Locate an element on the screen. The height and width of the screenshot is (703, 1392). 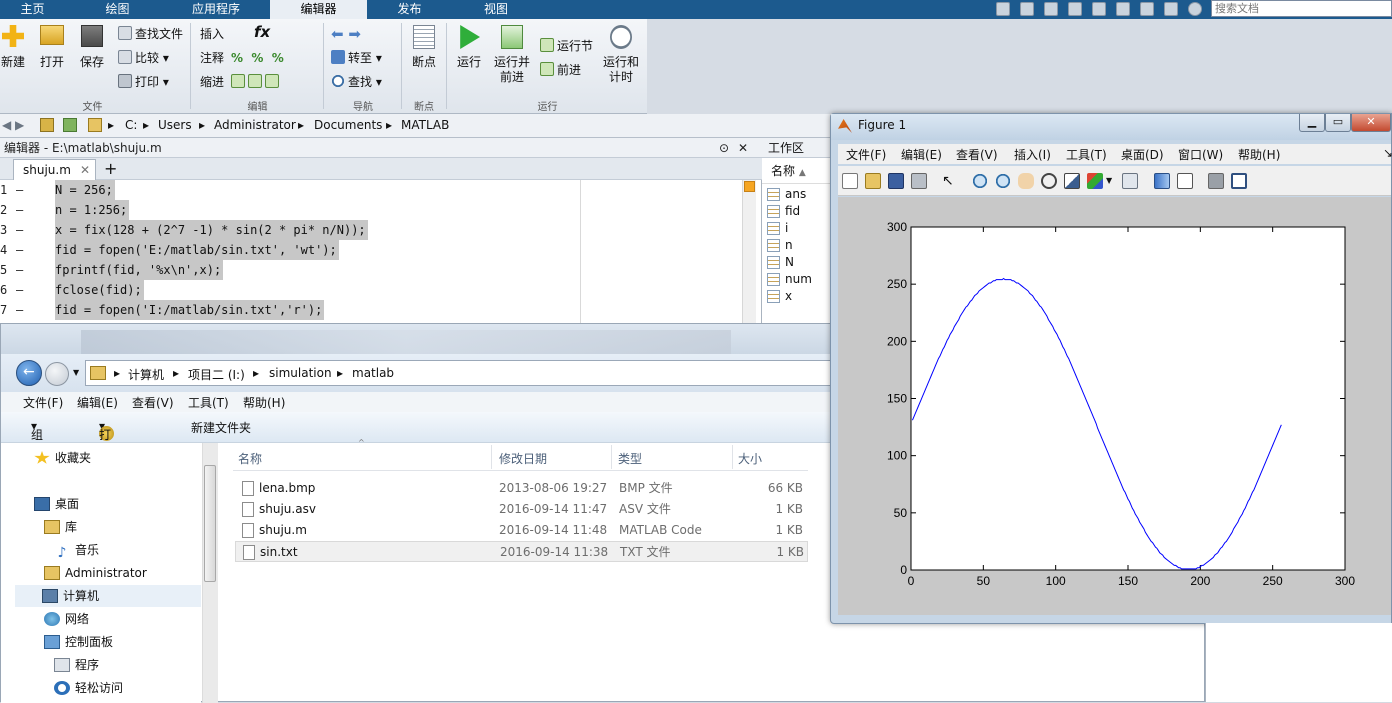
menu-view: 查看(V) is located at coordinates (153, 402).